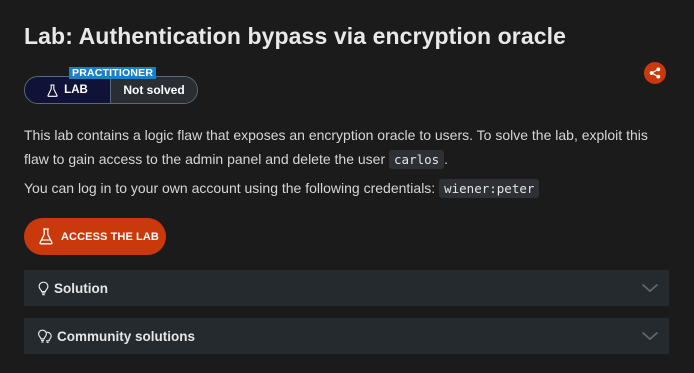 The height and width of the screenshot is (373, 694). Describe the element at coordinates (113, 73) in the screenshot. I see `difficulty-level-tag: PRACTITIONER` at that location.